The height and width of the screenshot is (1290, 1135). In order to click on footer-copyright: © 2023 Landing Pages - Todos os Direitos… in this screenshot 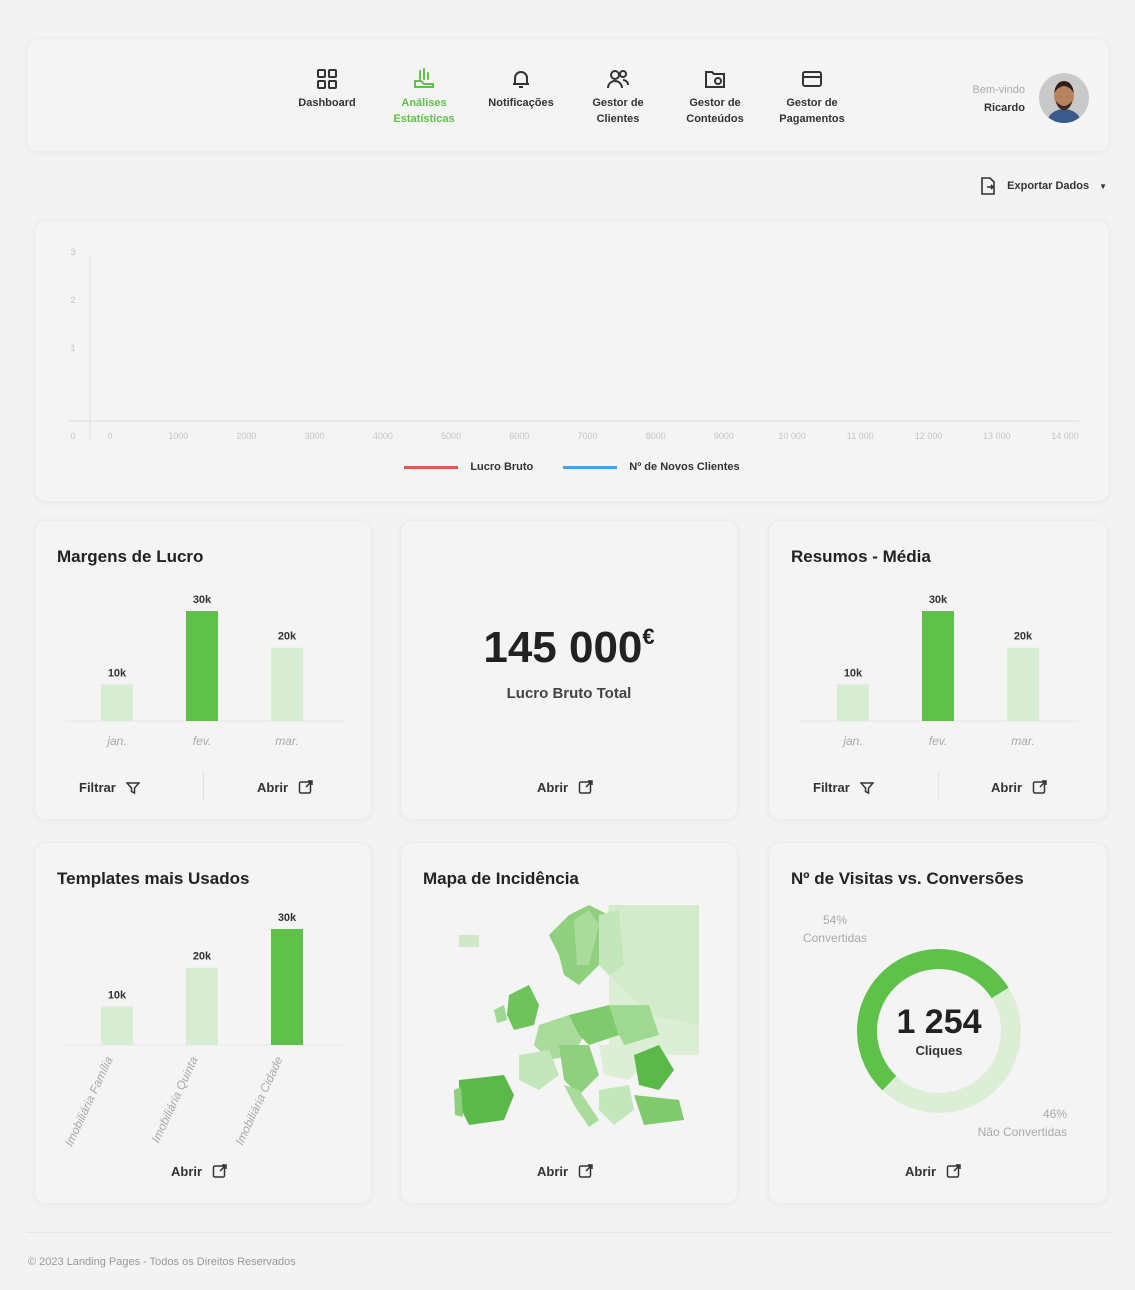, I will do `click(162, 1262)`.